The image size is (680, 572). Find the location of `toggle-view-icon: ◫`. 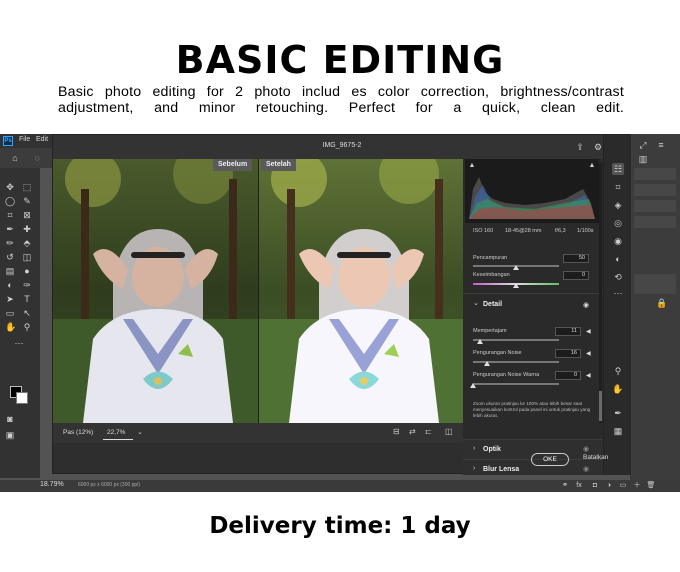

toggle-view-icon: ◫ is located at coordinates (449, 431).